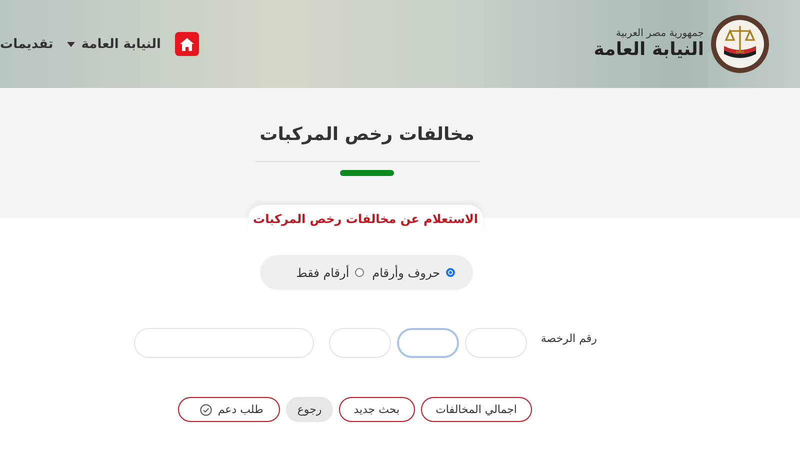  Describe the element at coordinates (323, 273) in the screenshot. I see `option-label: أرقام فقط` at that location.